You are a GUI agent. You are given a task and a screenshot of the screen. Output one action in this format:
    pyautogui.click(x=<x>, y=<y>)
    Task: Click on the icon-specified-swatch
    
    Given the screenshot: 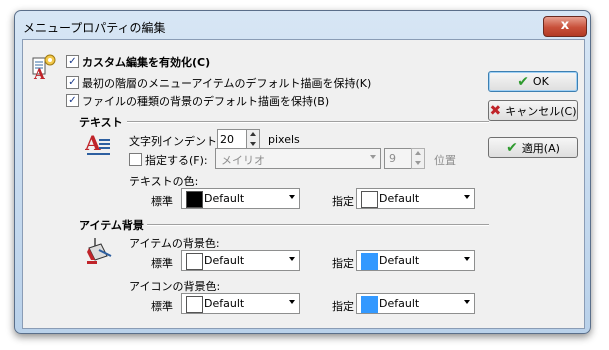 What is the action you would take?
    pyautogui.click(x=369, y=304)
    